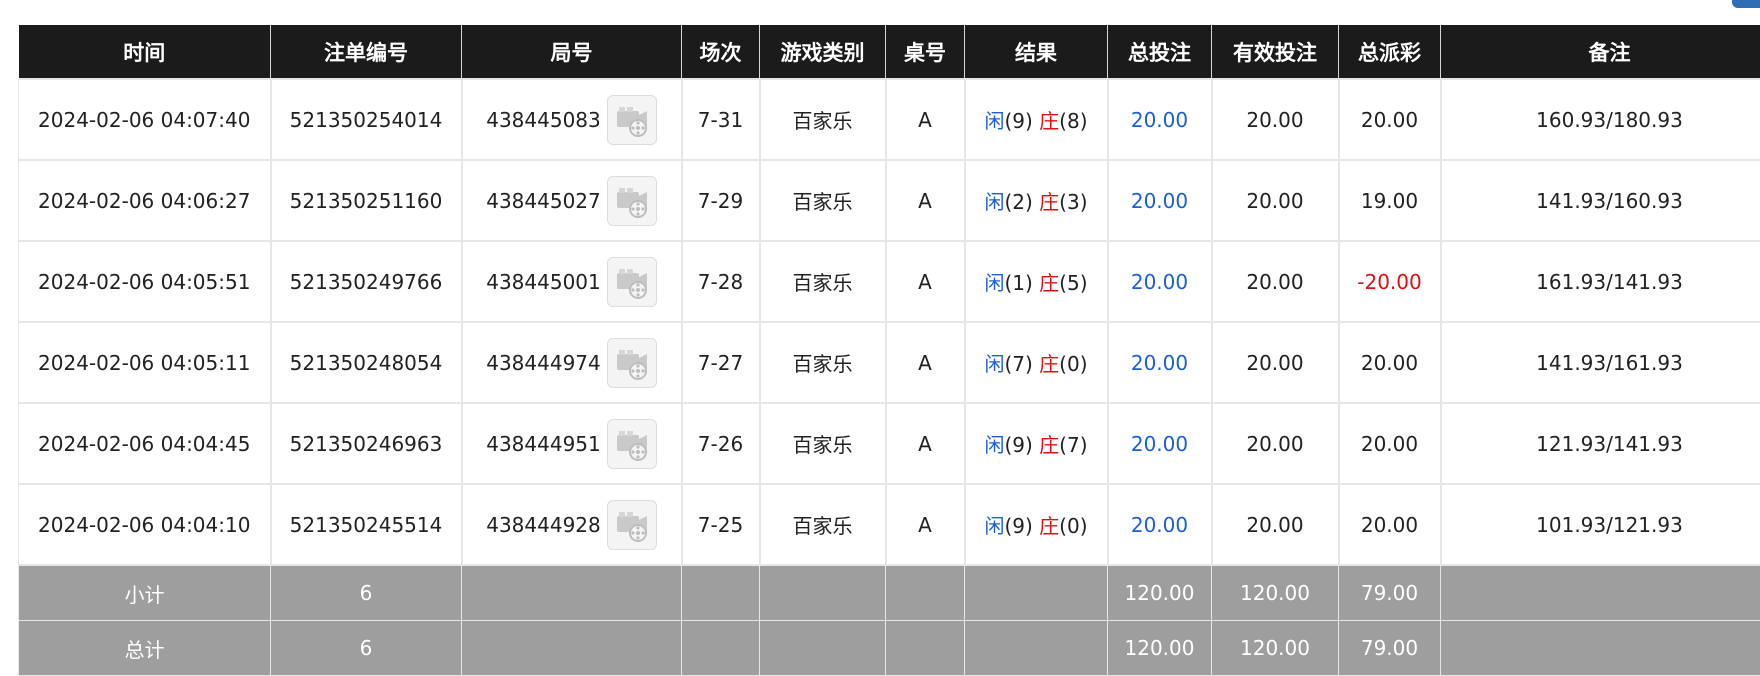 The height and width of the screenshot is (676, 1760). Describe the element at coordinates (1600, 119) in the screenshot. I see `cell-note: 160.93/180.93` at that location.